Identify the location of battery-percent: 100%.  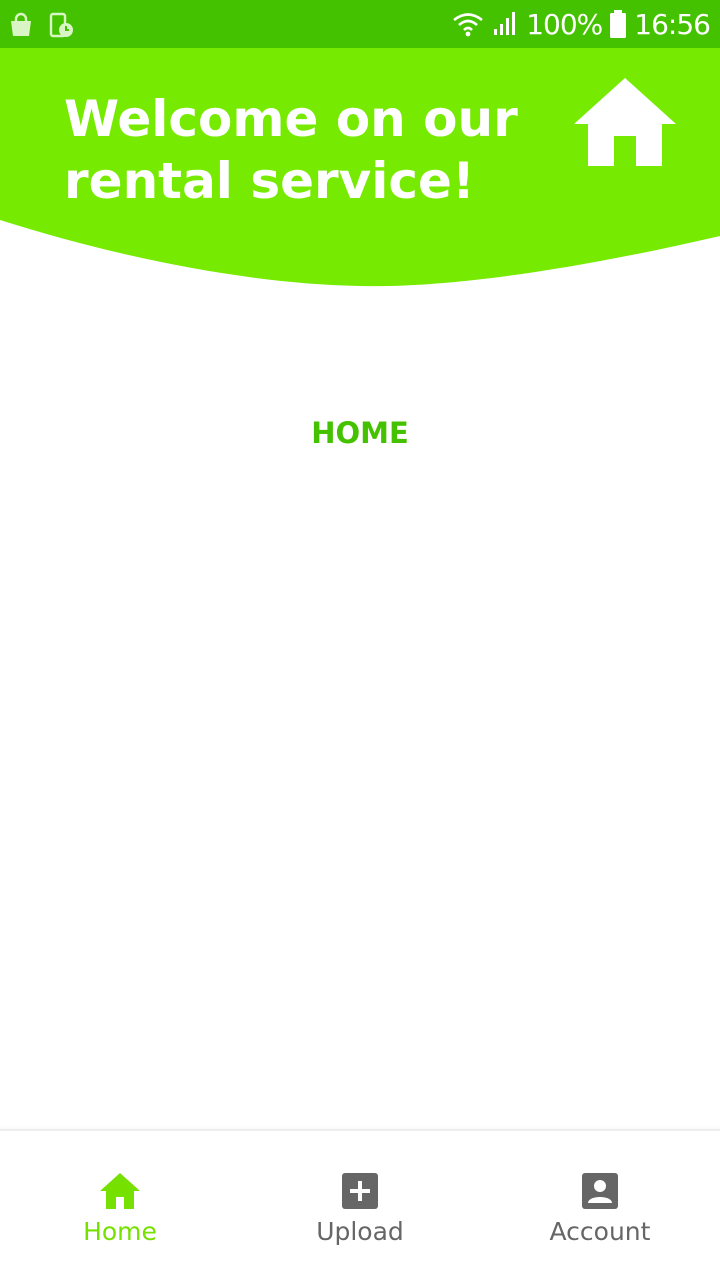
(564, 24).